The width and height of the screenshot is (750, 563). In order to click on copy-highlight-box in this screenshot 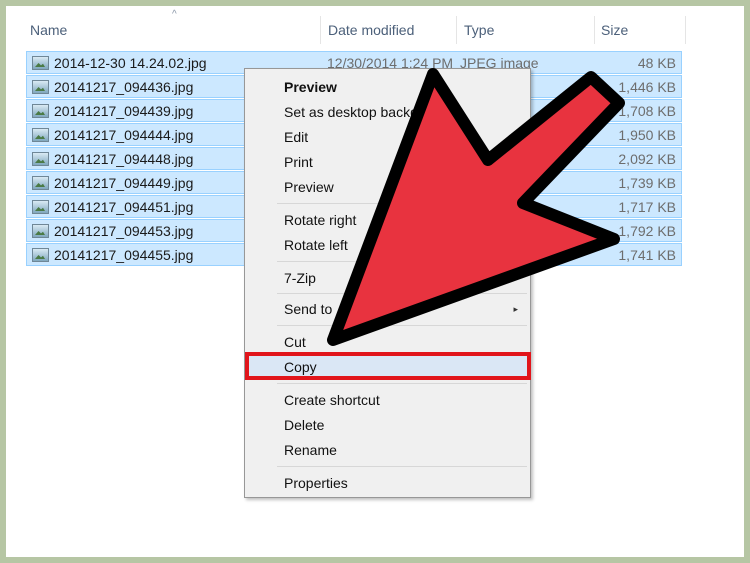, I will do `click(388, 366)`.